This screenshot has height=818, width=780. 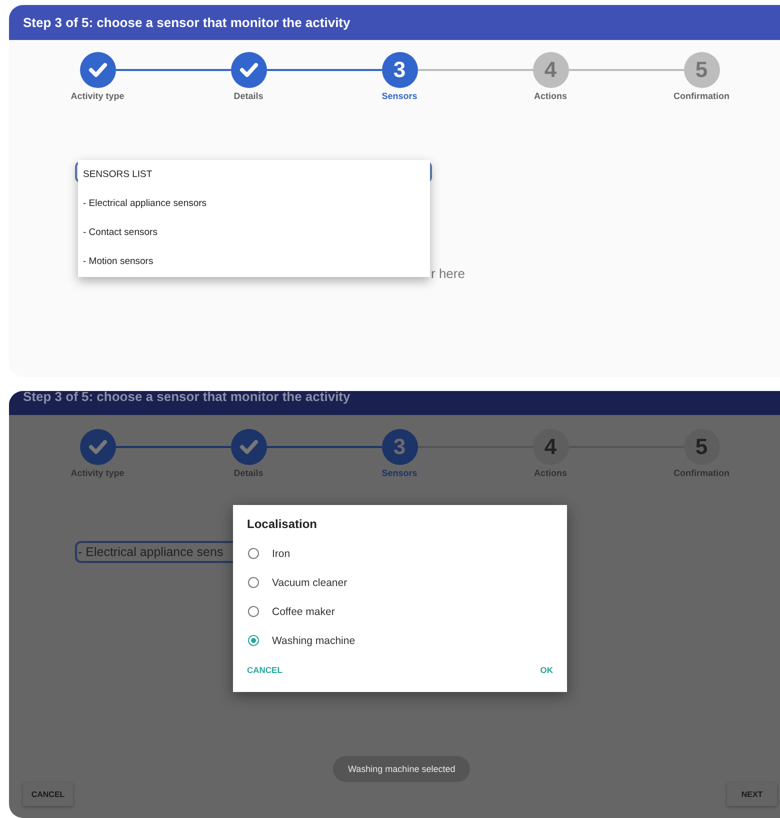 I want to click on radio-option: Vacuum cleaner, so click(x=300, y=582).